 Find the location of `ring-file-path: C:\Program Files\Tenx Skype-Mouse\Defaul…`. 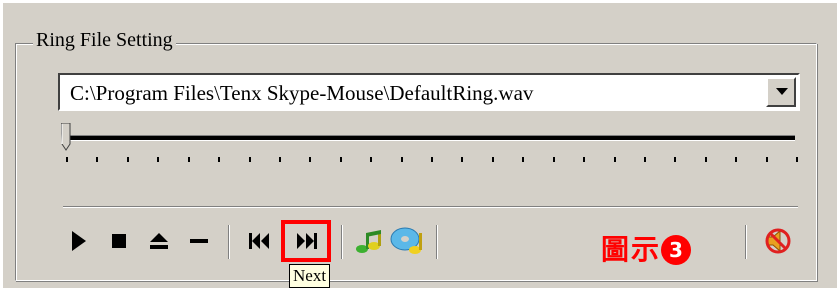

ring-file-path: C:\Program Files\Tenx Skype-Mouse\Defaul… is located at coordinates (302, 93).